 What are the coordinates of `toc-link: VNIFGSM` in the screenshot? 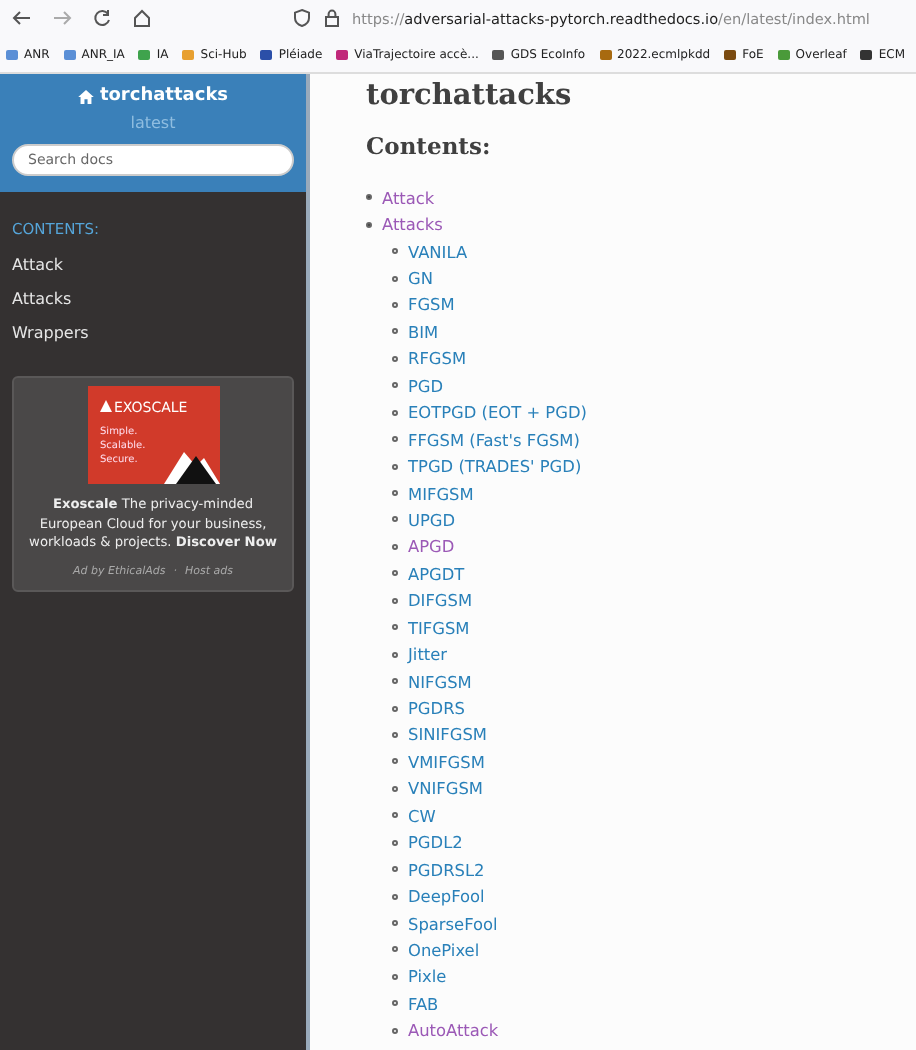 It's located at (445, 788).